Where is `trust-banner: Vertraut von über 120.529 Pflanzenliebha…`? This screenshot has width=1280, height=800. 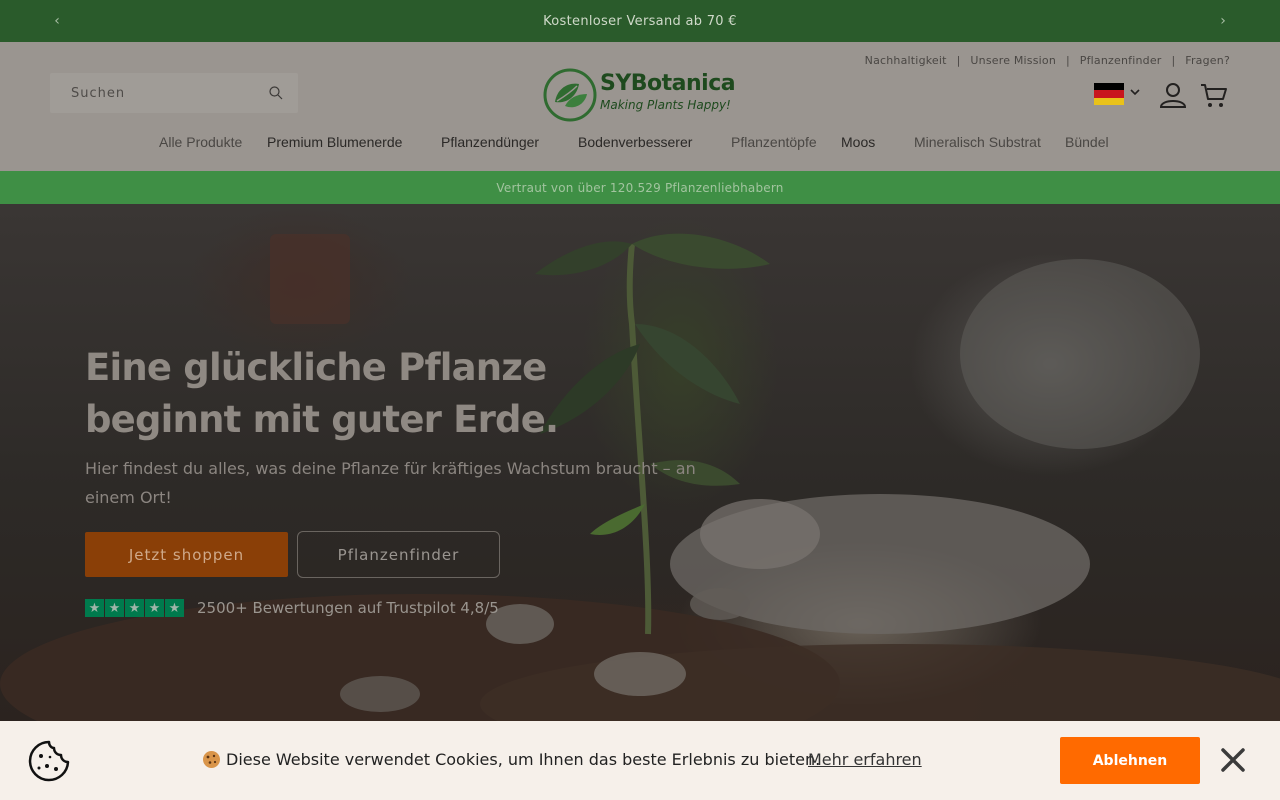 trust-banner: Vertraut von über 120.529 Pflanzenliebha… is located at coordinates (640, 187).